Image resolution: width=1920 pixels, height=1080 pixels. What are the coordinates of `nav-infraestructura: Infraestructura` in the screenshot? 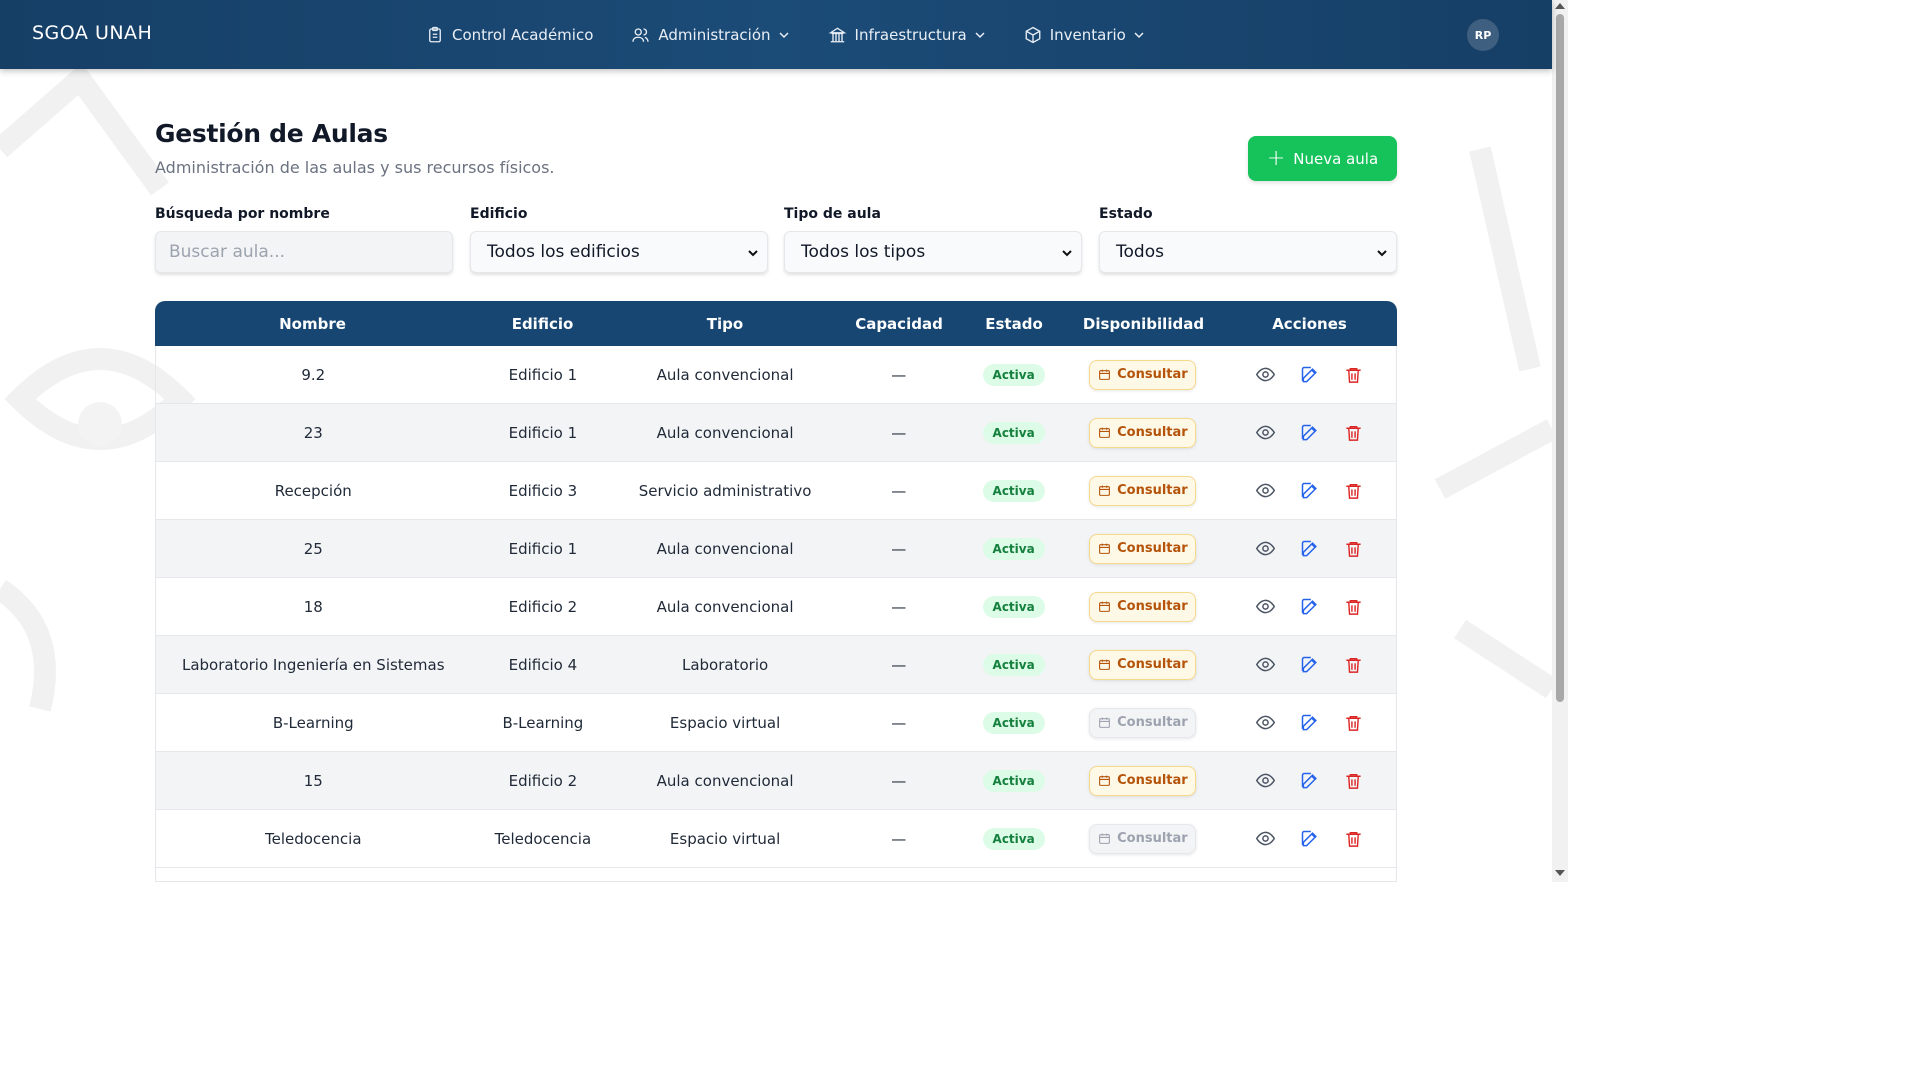 It's located at (907, 35).